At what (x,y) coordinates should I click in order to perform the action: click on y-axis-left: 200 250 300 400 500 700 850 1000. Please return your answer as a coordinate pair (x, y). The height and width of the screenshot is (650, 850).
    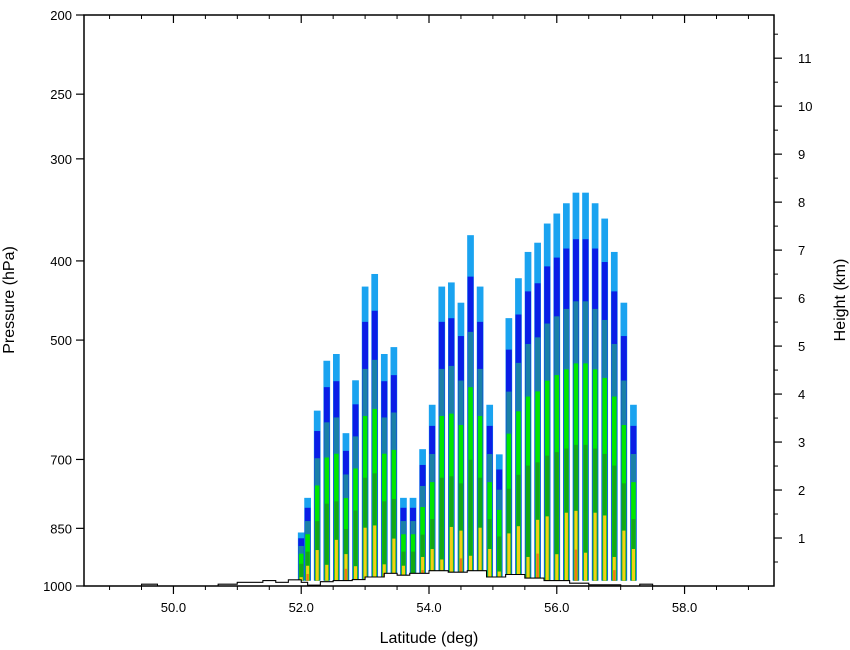
    Looking at the image, I should click on (63, 301).